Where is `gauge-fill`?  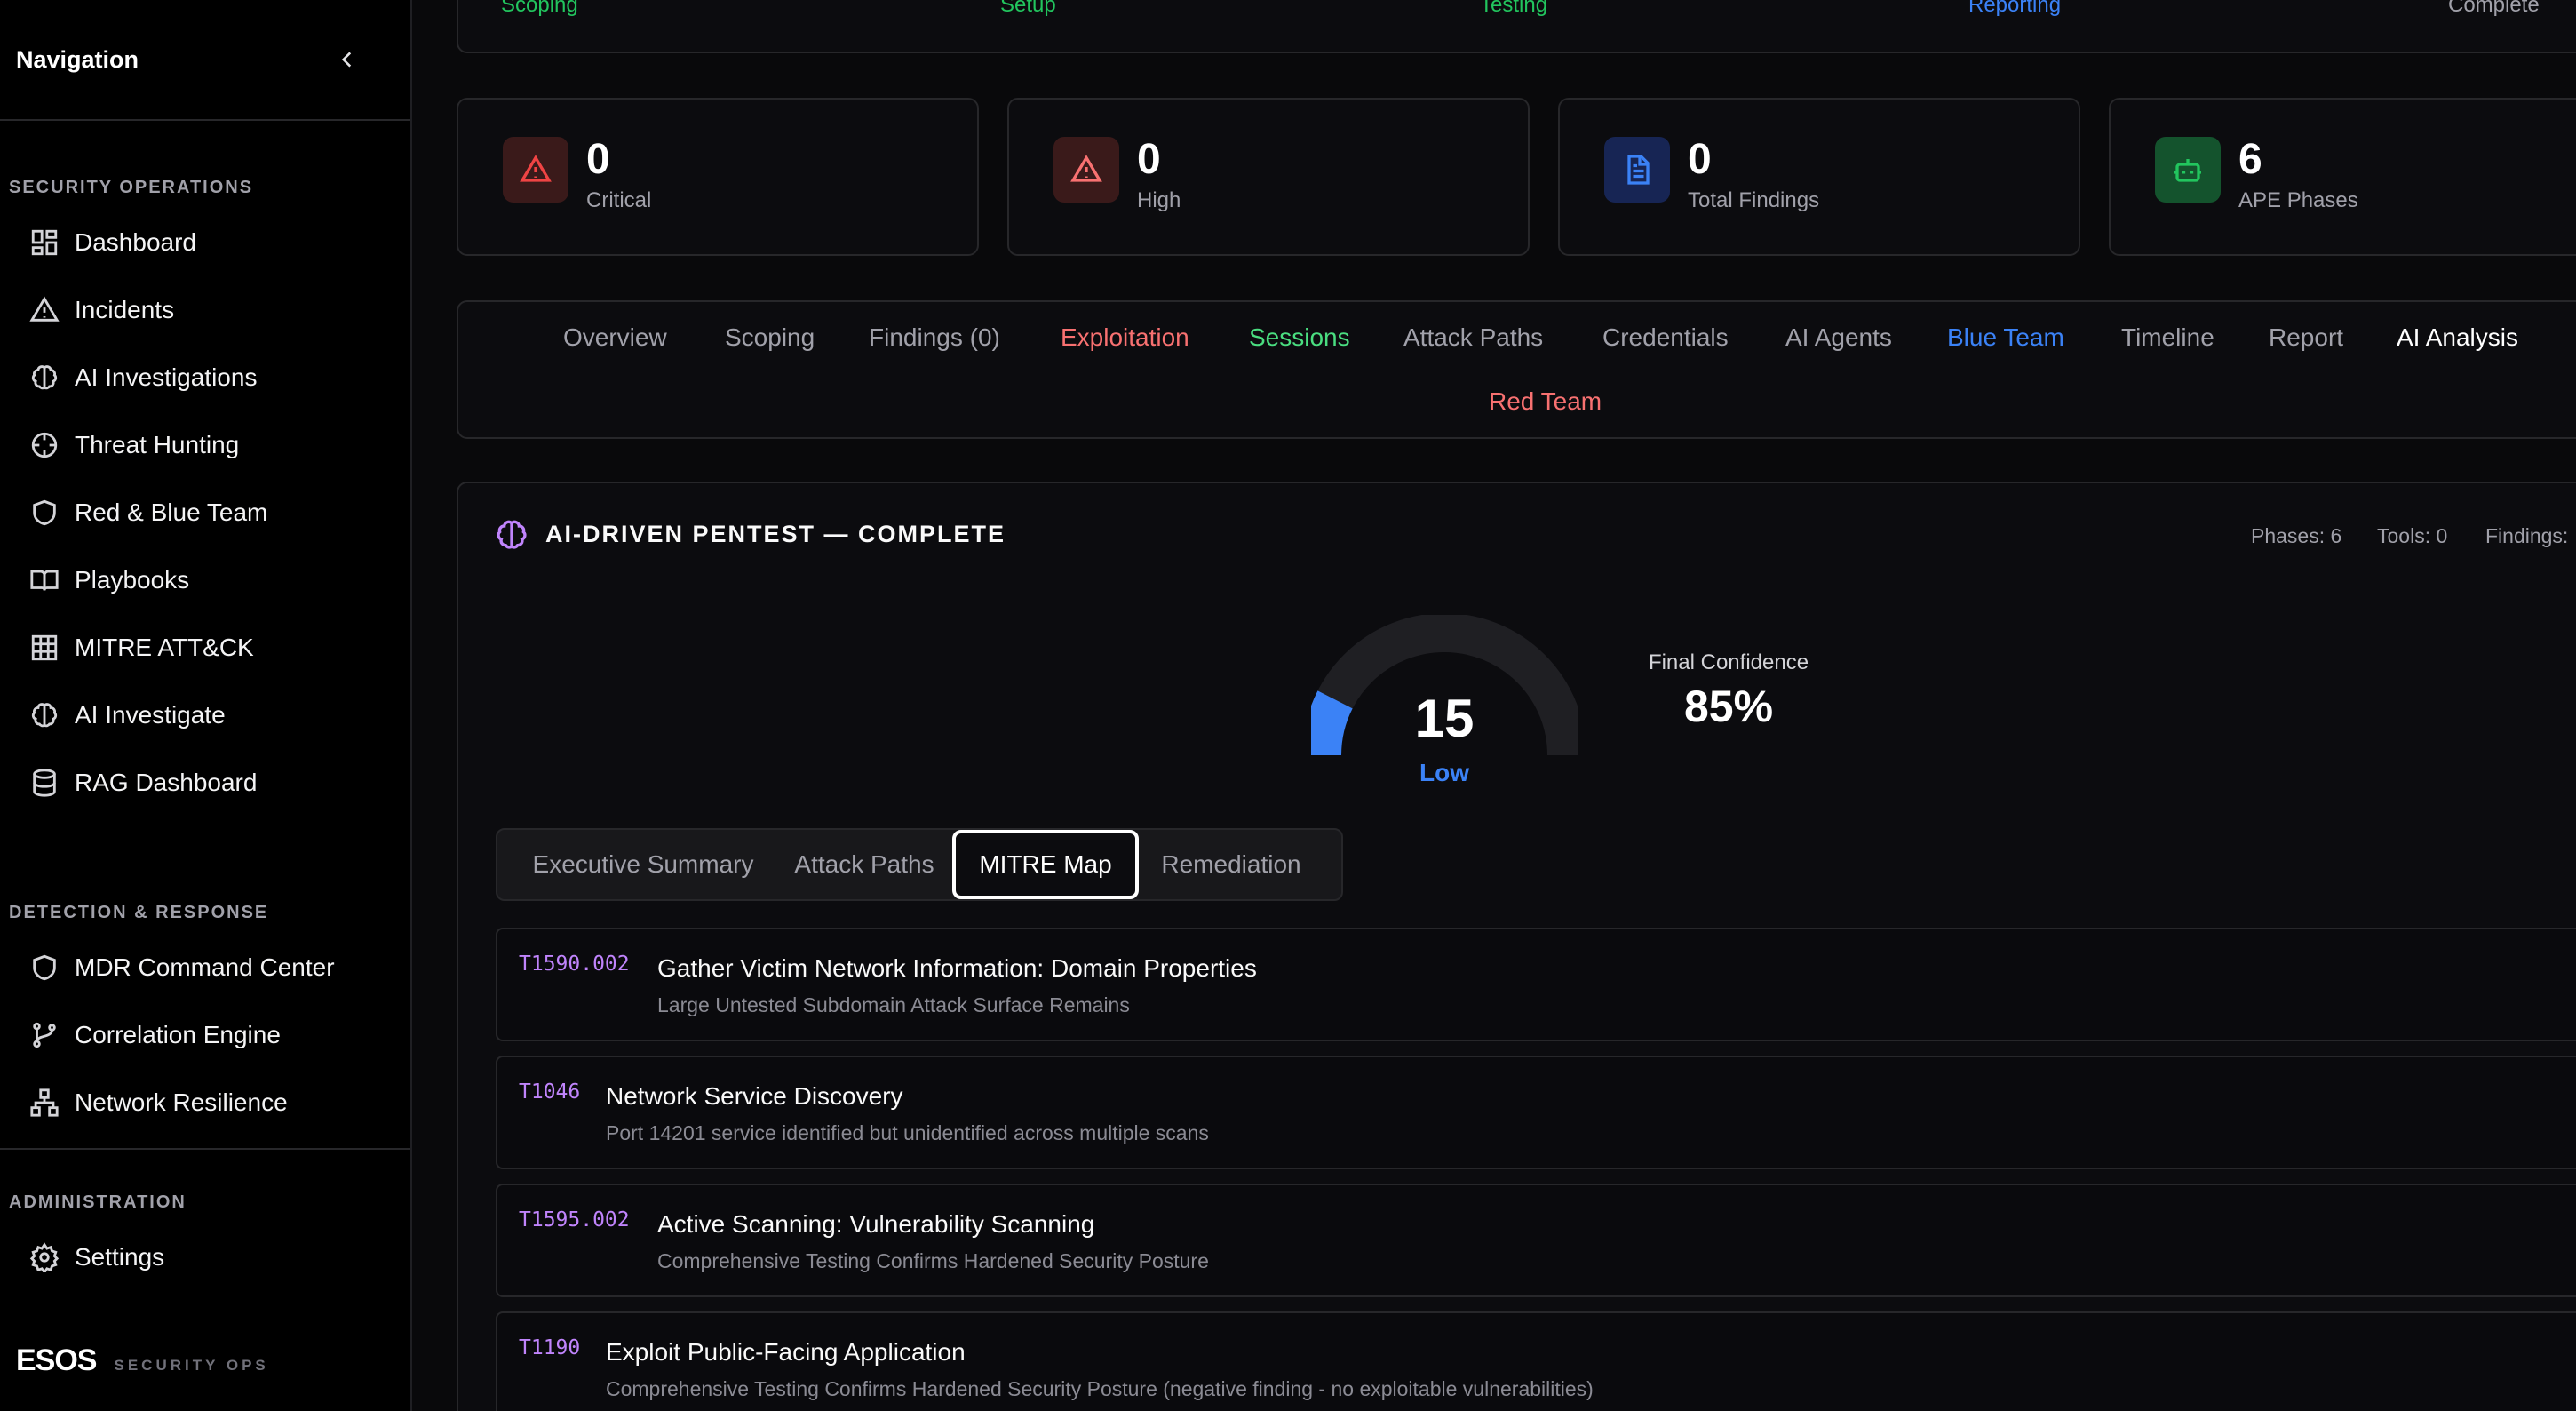 gauge-fill is located at coordinates (1332, 723).